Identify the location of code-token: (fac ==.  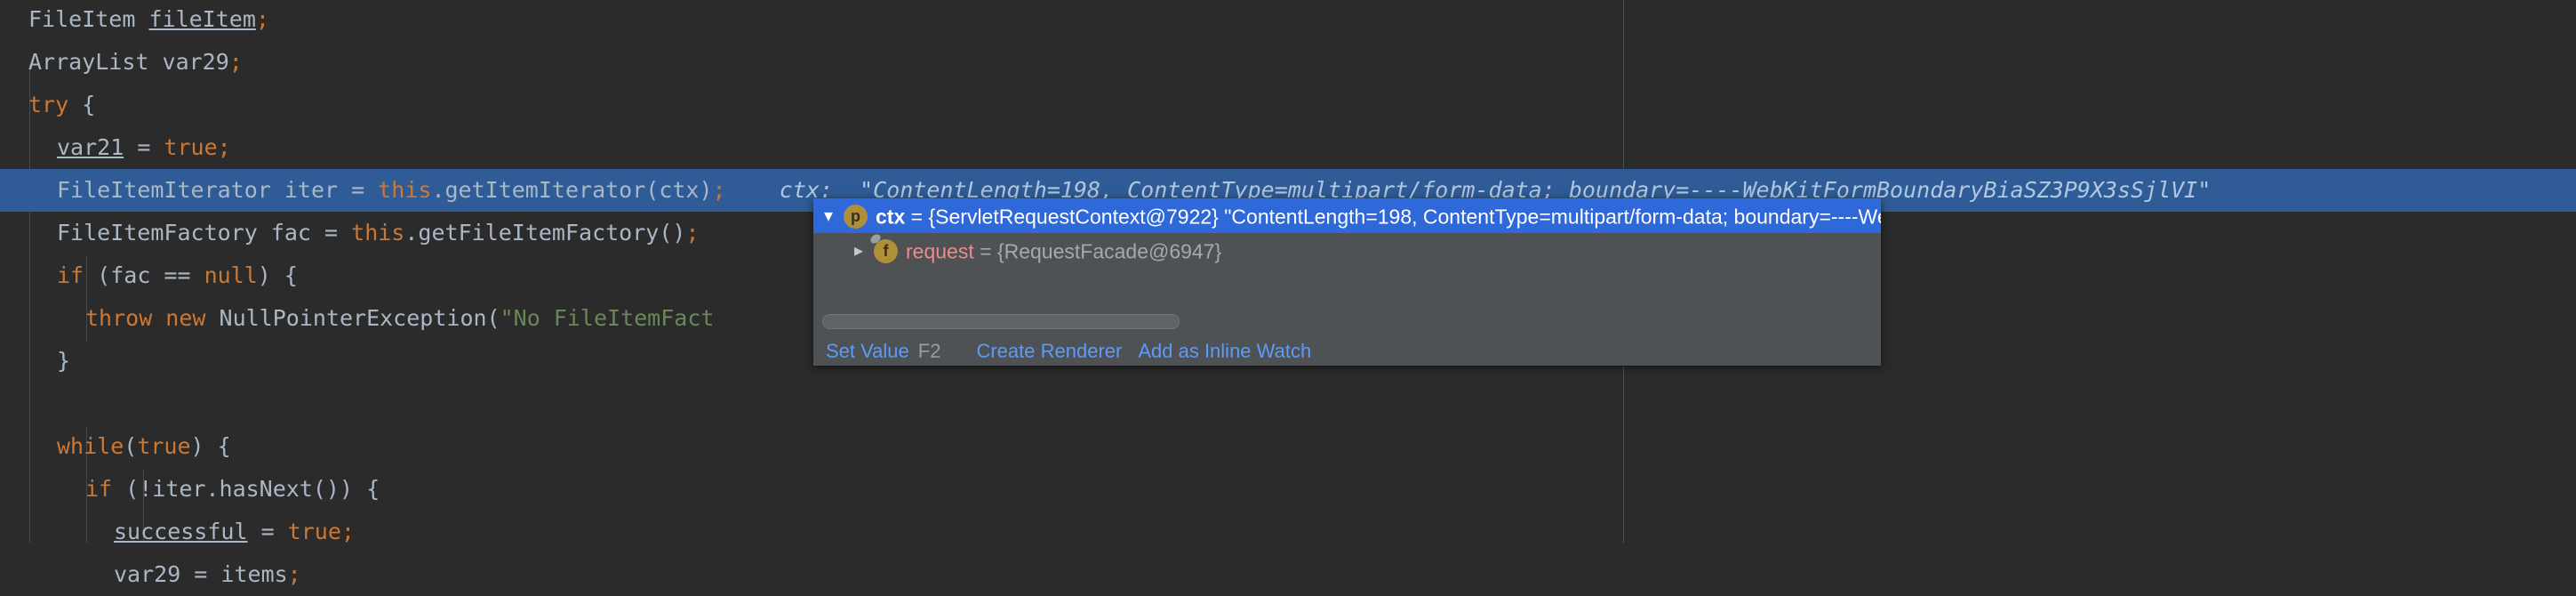
(144, 275).